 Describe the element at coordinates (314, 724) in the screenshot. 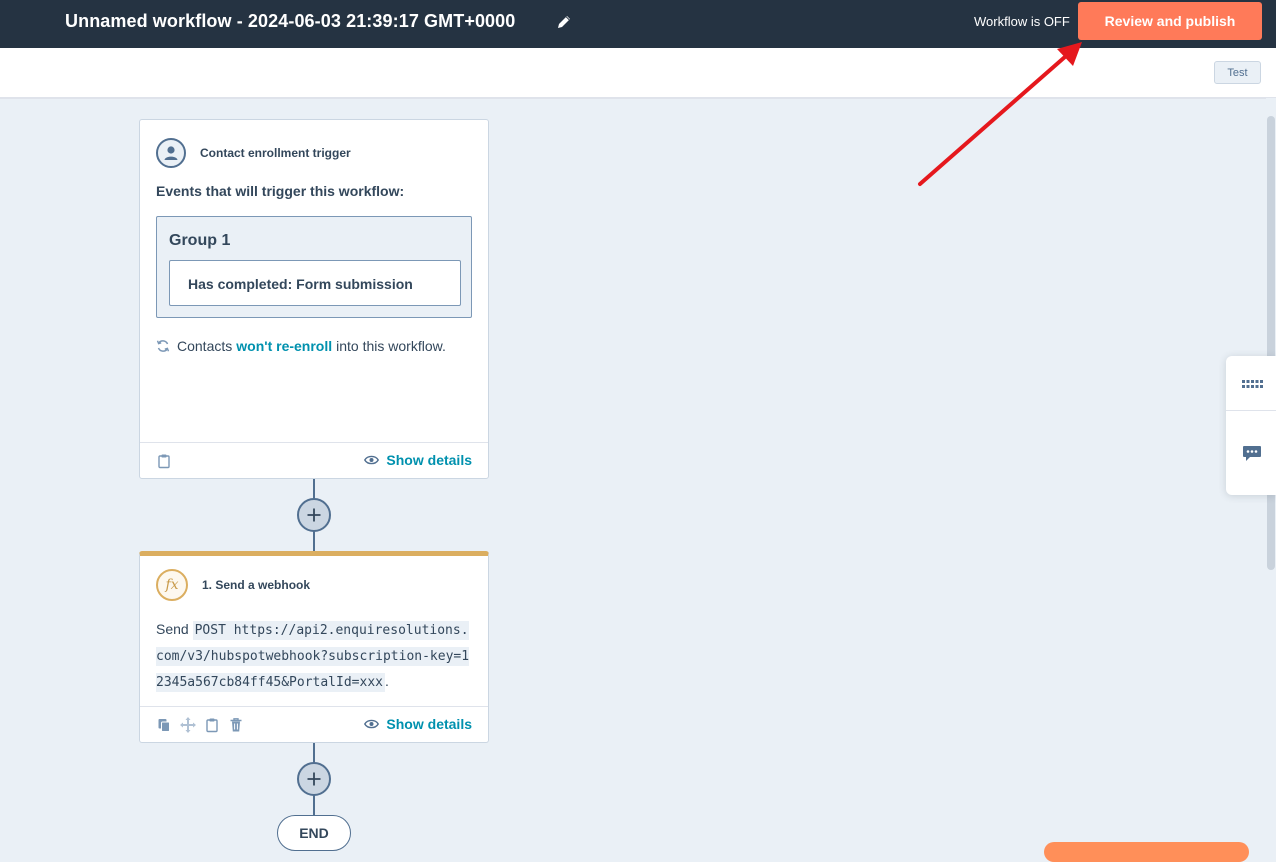

I see `action-card-footer: Show details` at that location.